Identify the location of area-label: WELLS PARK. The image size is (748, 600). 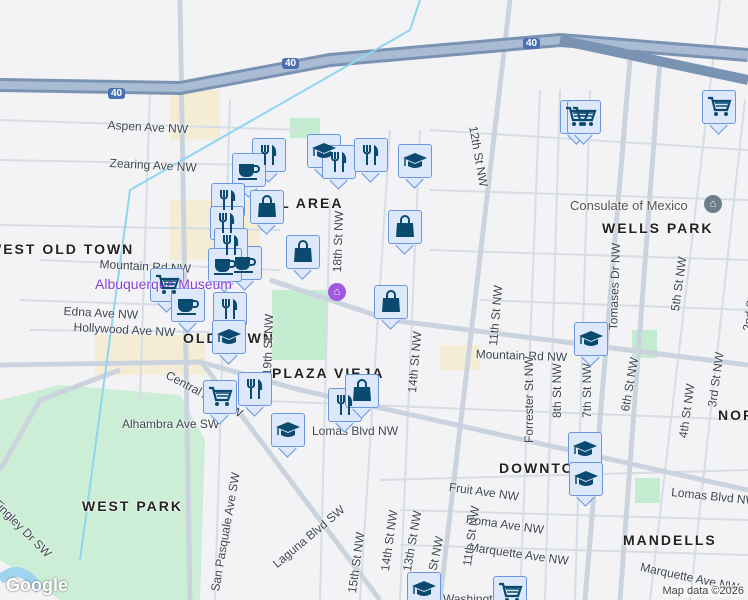
(658, 228).